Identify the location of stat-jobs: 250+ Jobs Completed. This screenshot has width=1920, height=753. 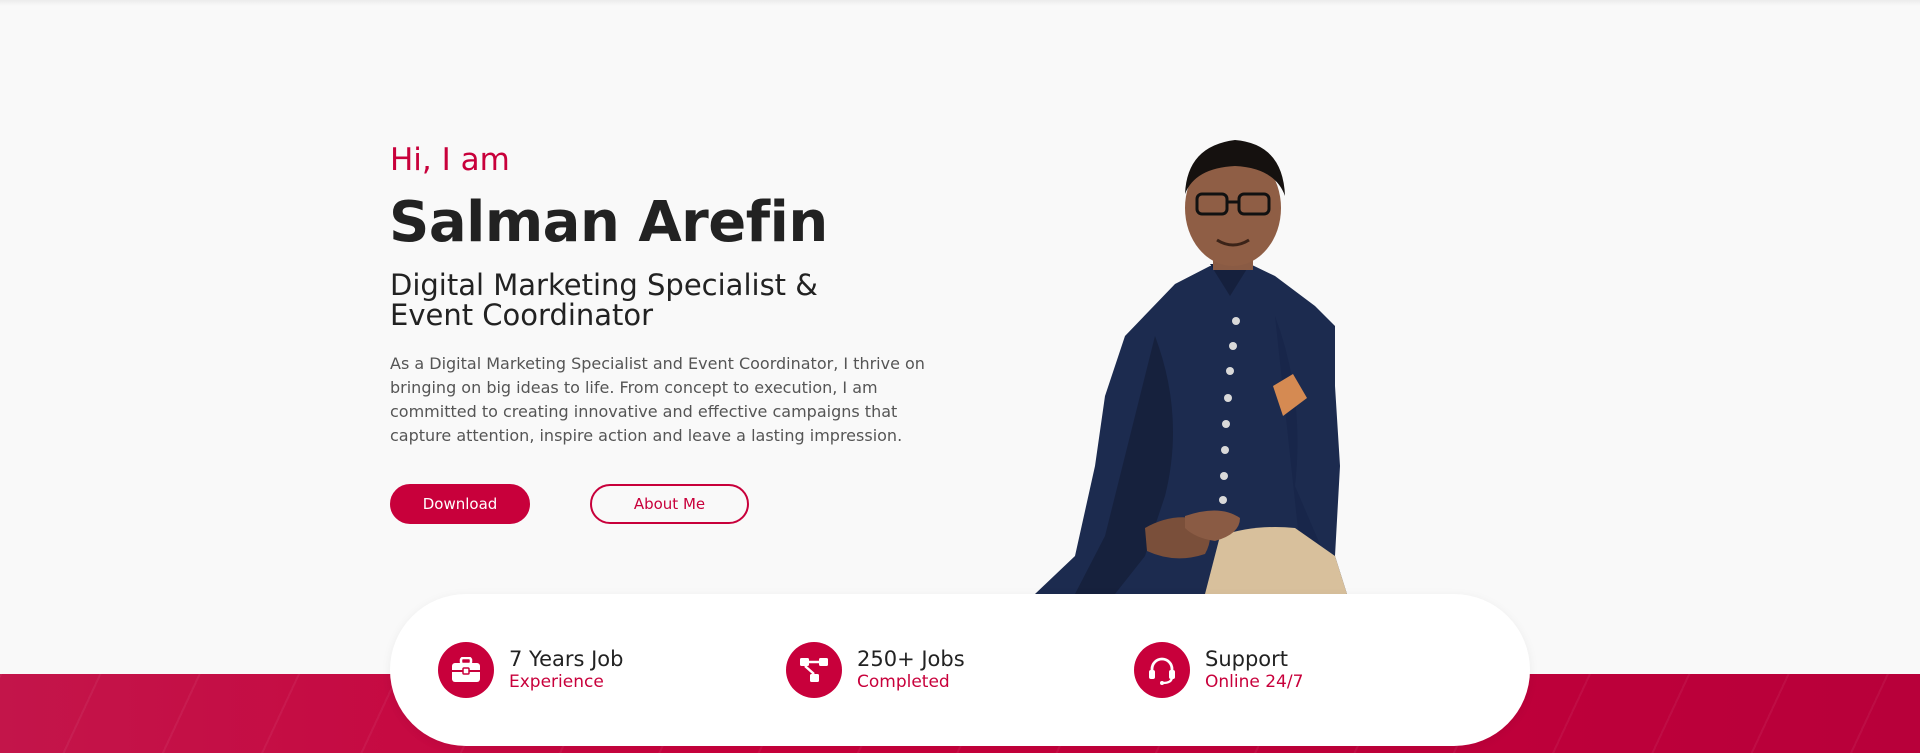
(875, 670).